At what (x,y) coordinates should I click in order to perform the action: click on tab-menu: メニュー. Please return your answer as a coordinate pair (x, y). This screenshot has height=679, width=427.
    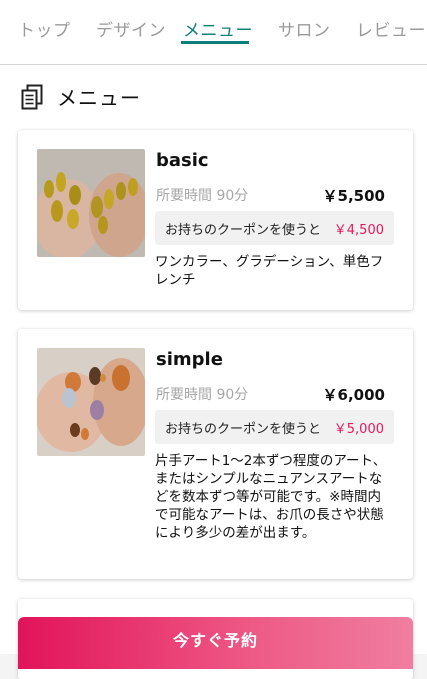
    Looking at the image, I should click on (218, 28).